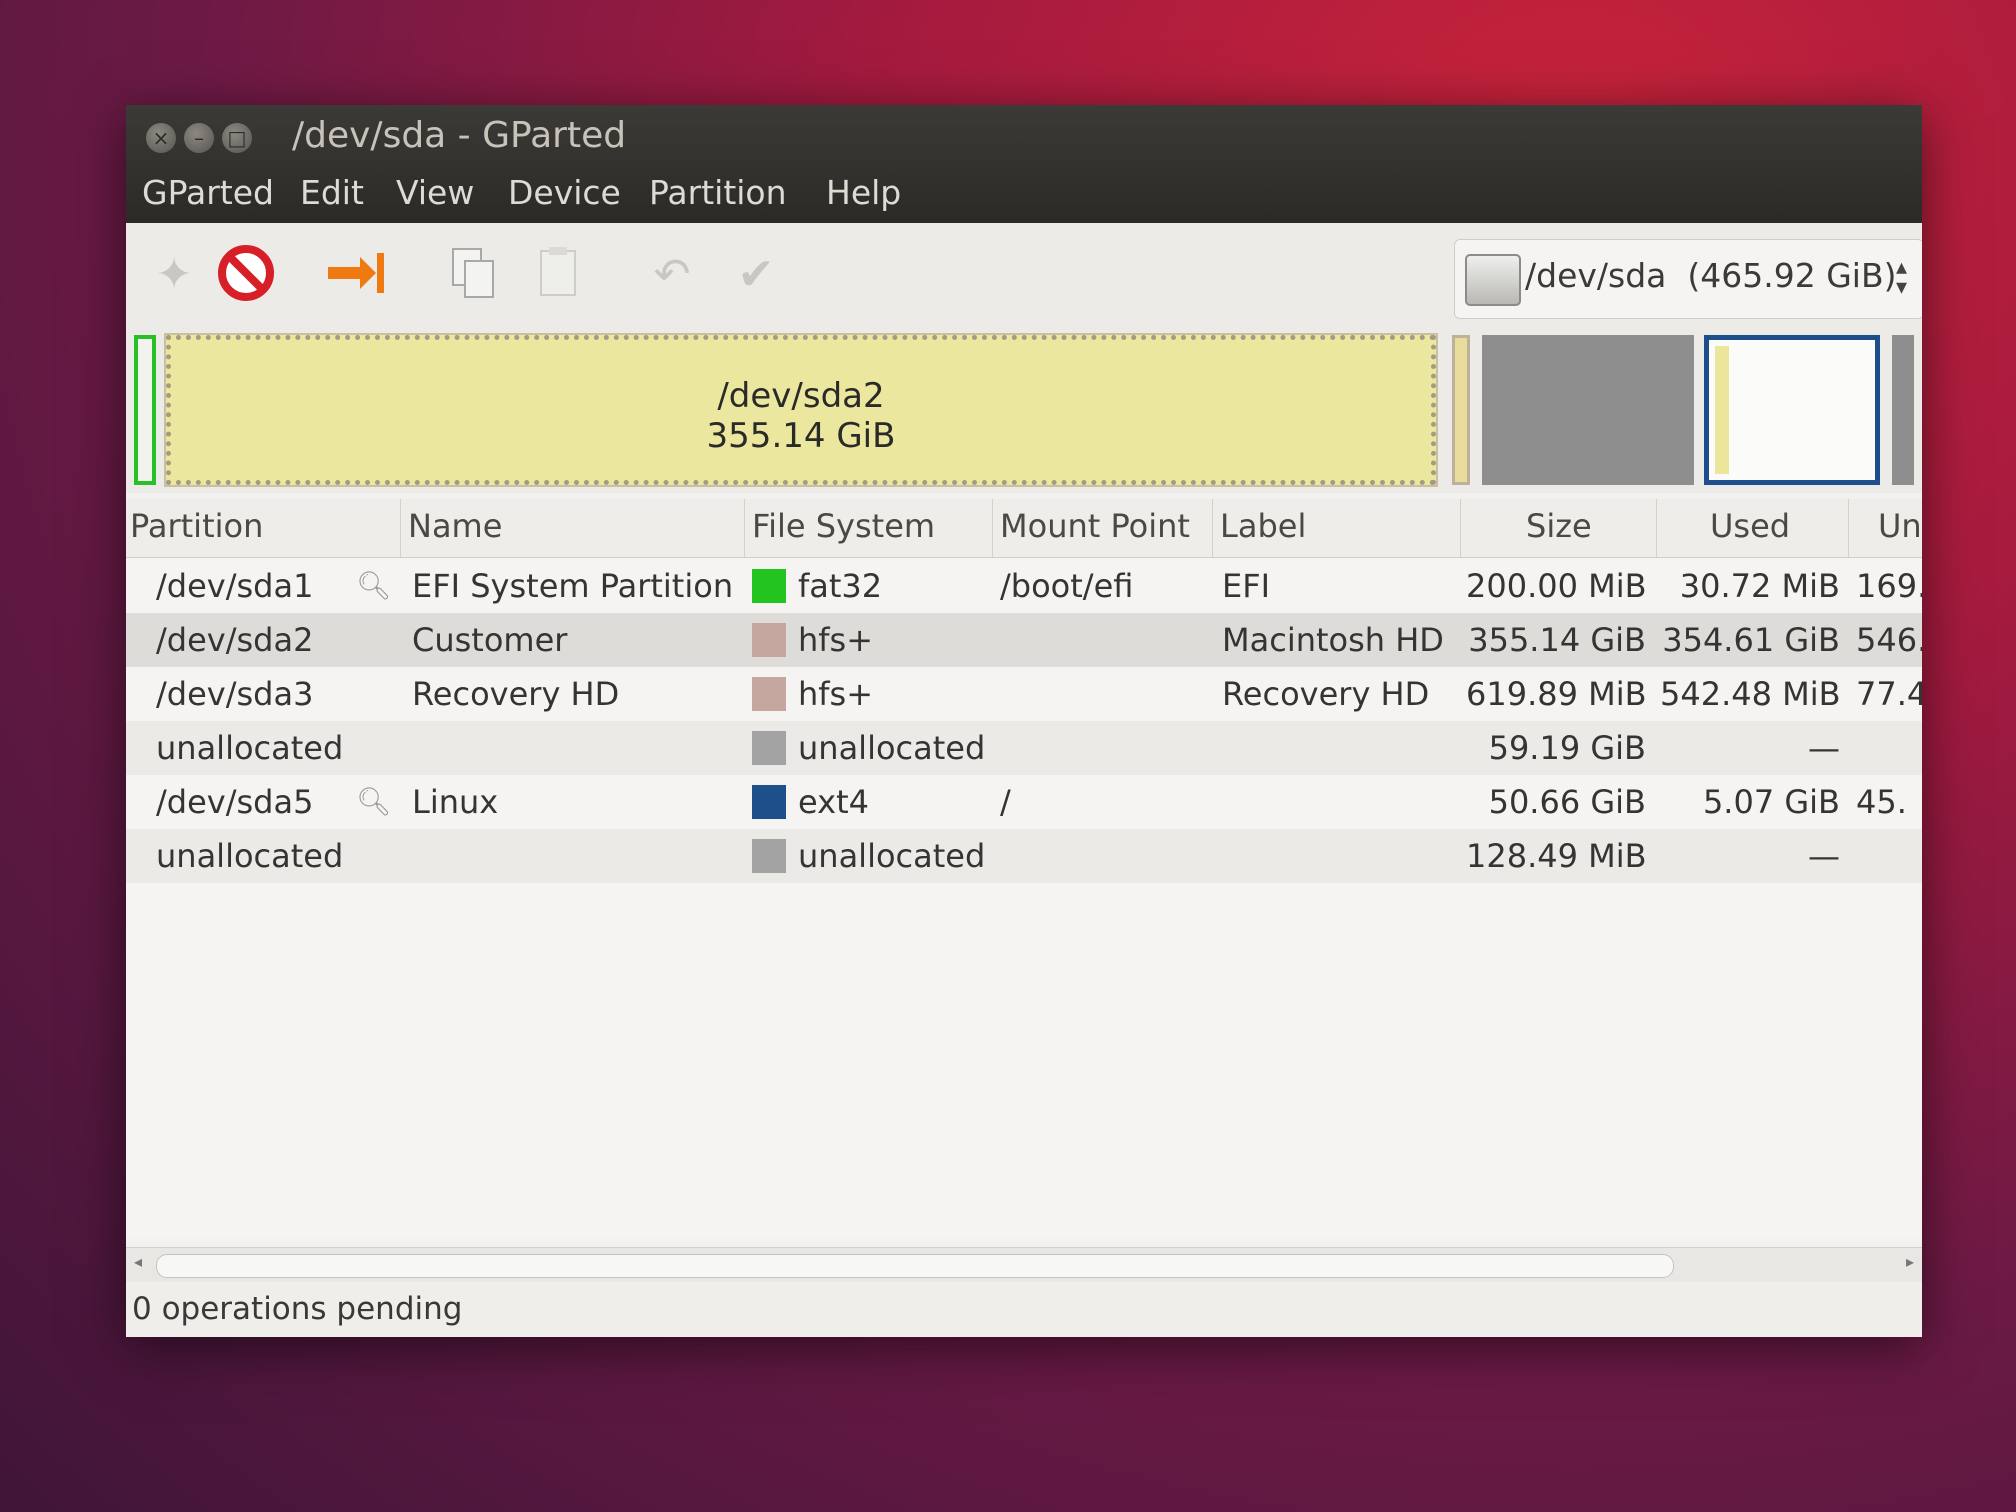 Image resolution: width=2016 pixels, height=1512 pixels. I want to click on device-selector: /dev/sda (465.92 GiB) ▴ ▾, so click(1688, 279).